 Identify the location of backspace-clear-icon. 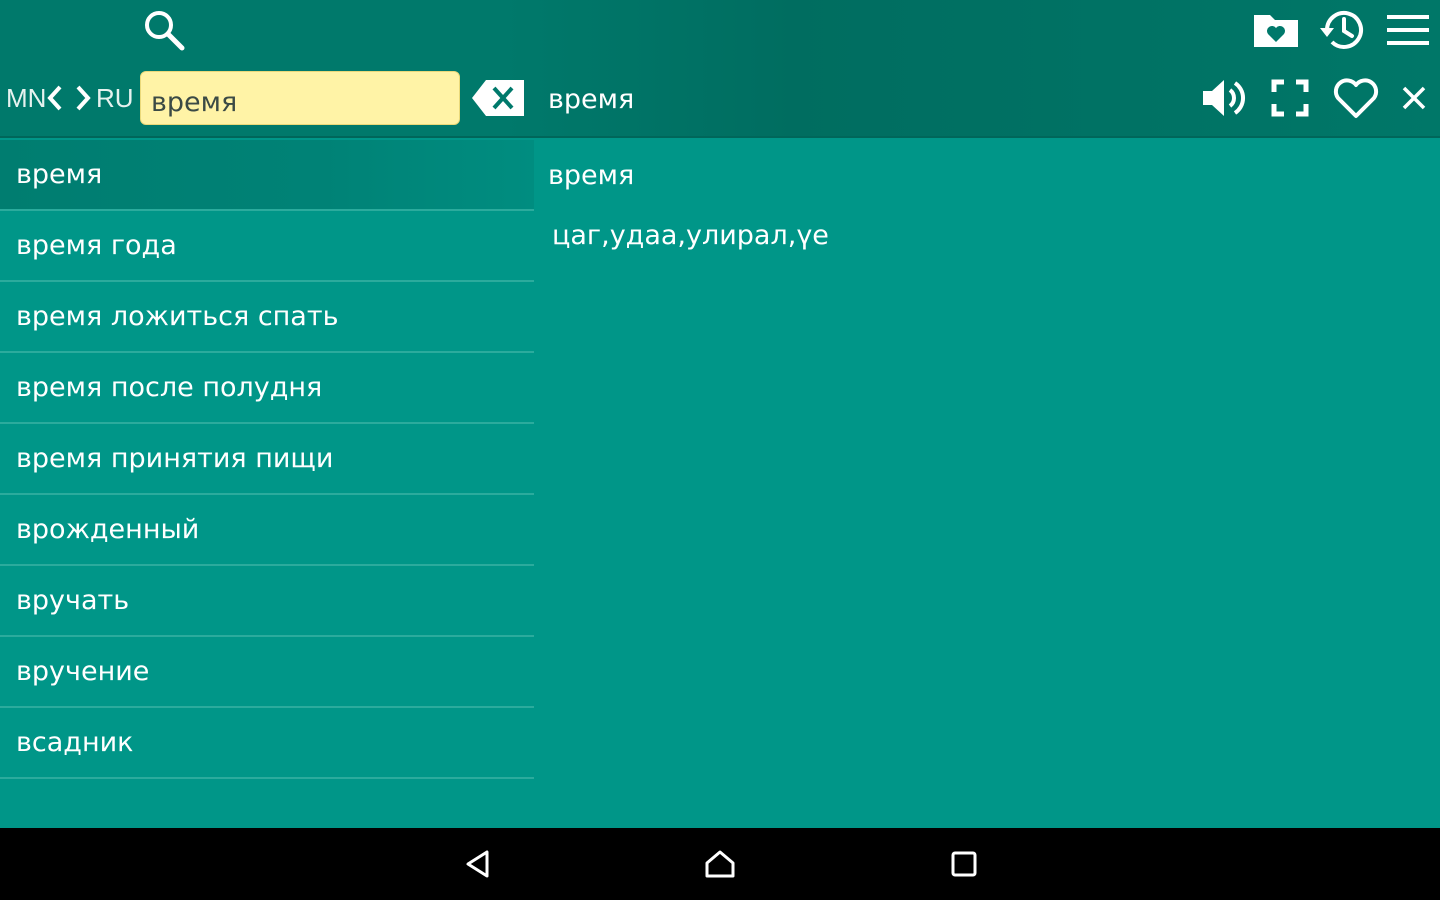
(498, 98).